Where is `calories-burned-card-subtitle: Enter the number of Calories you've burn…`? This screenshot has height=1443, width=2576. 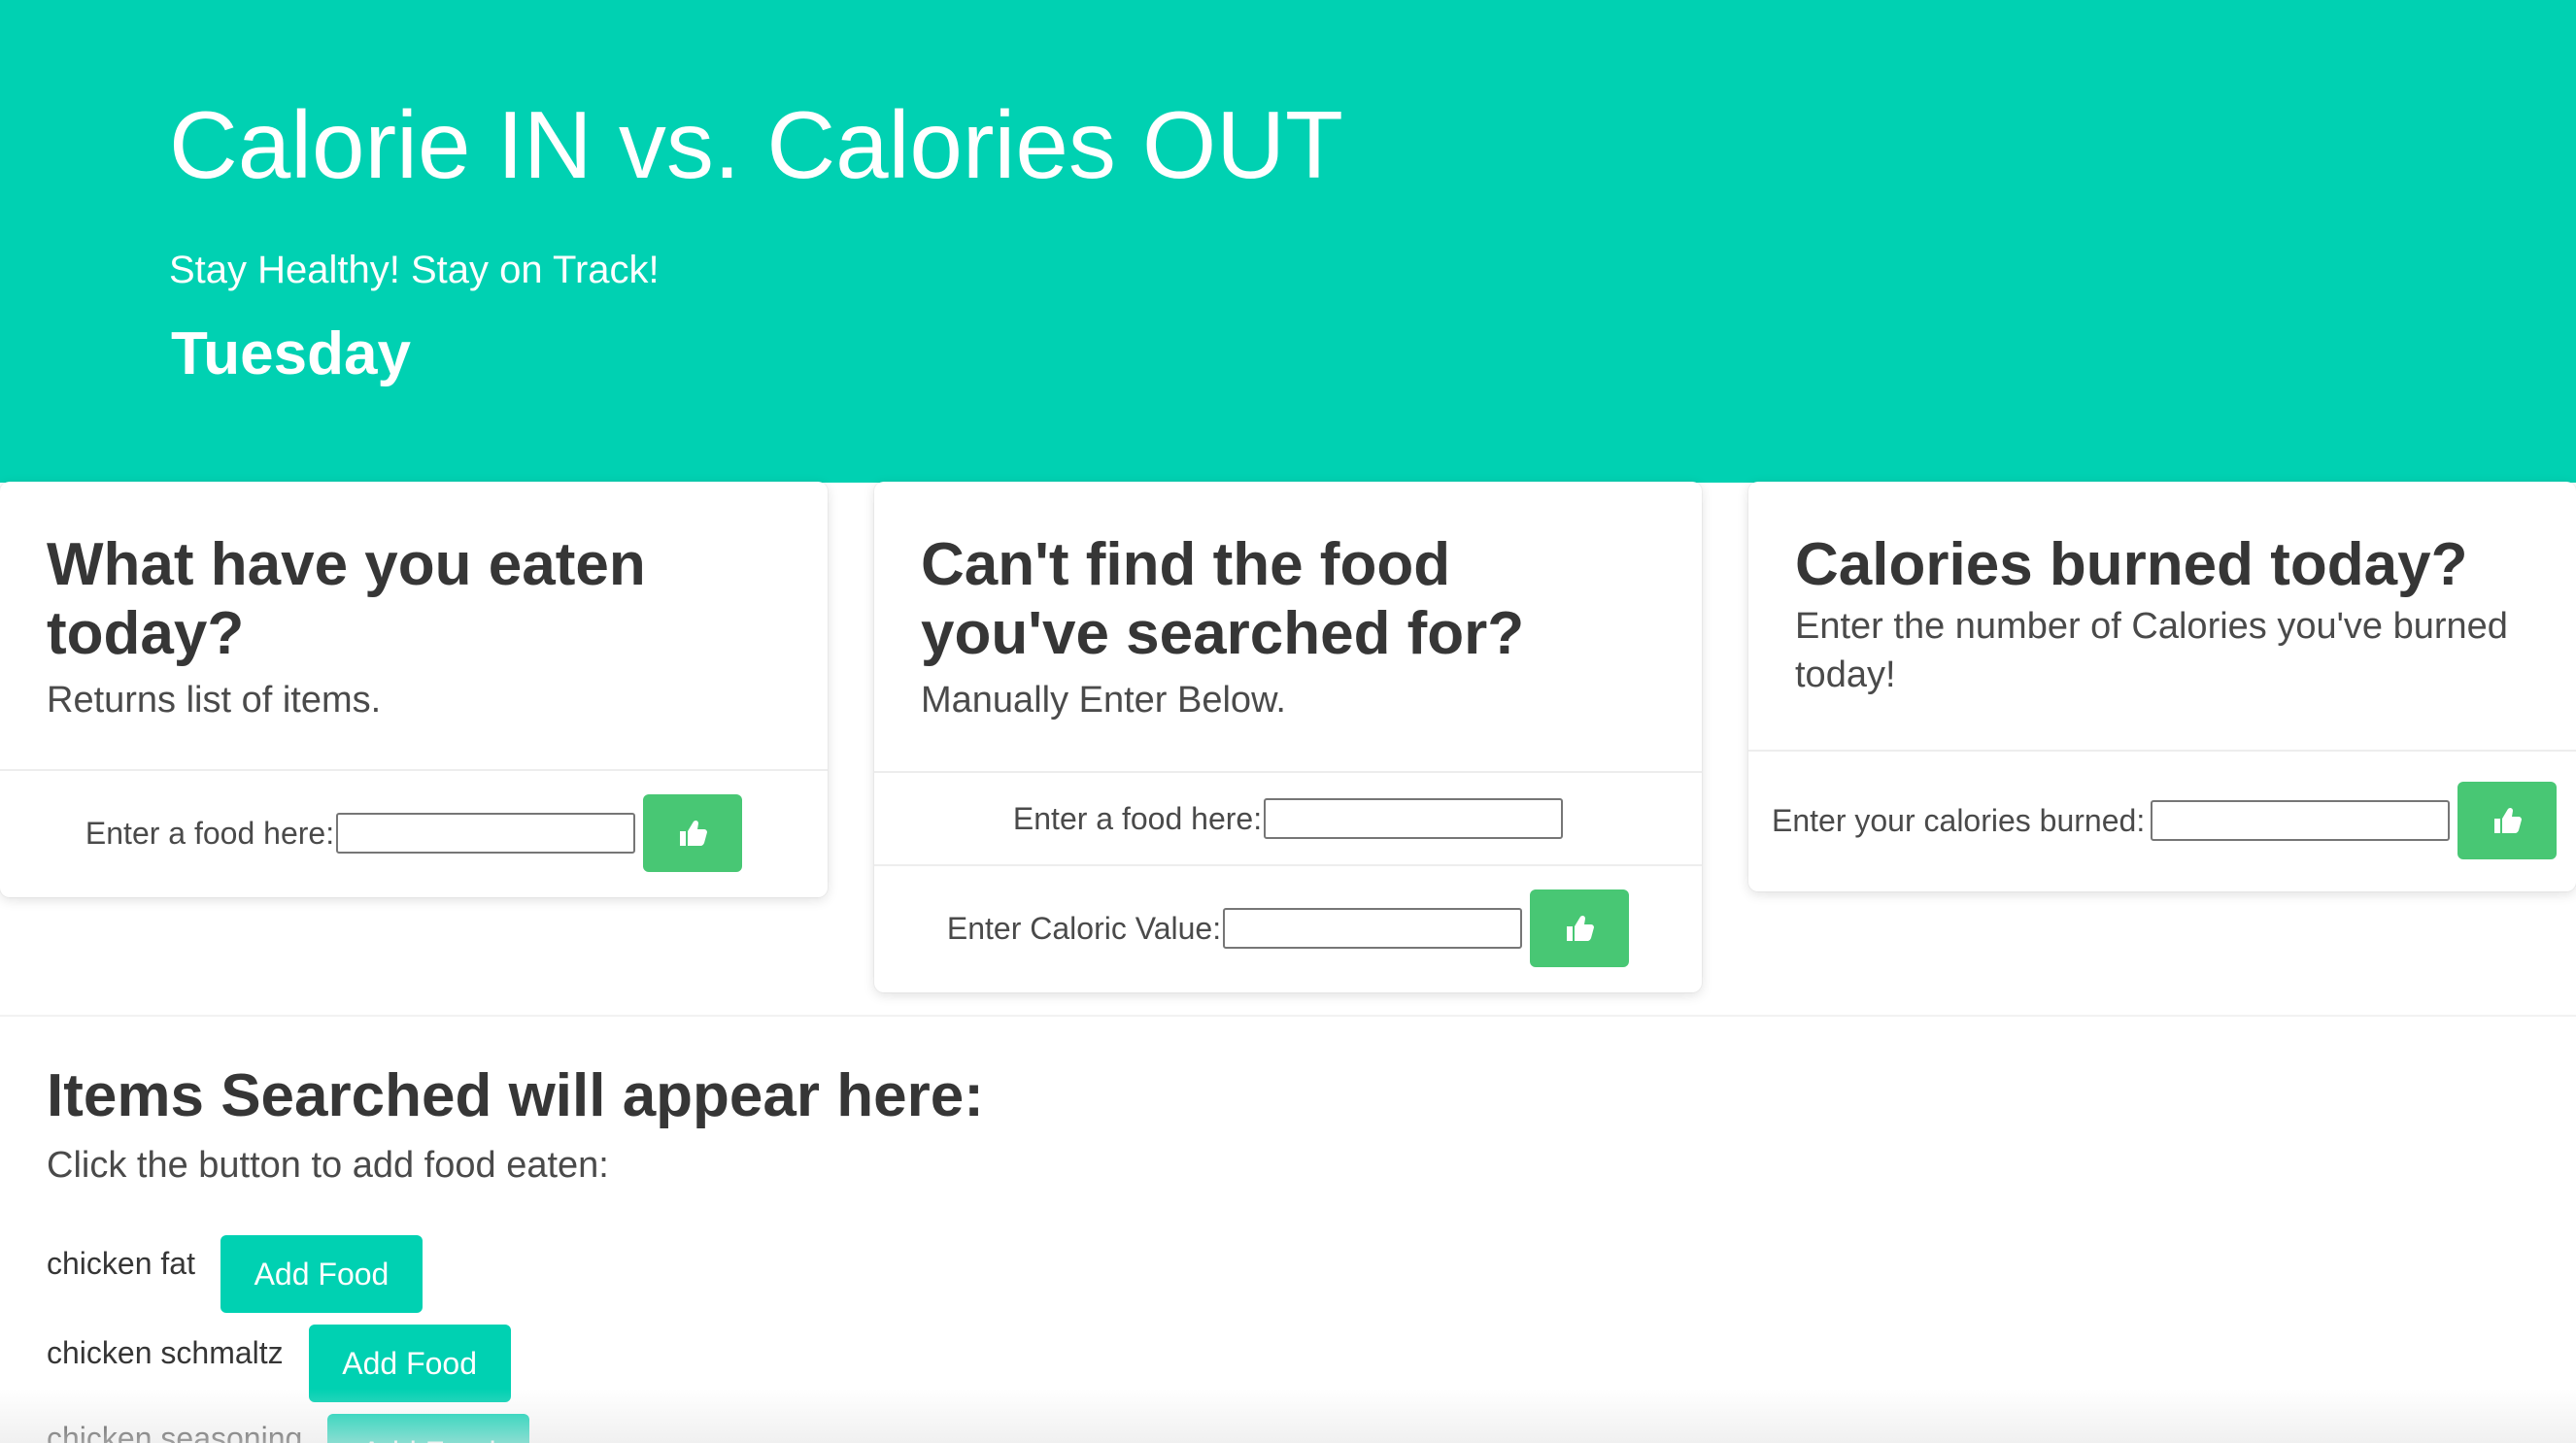
calories-burned-card-subtitle: Enter the number of Calories you've burn… is located at coordinates (2151, 650).